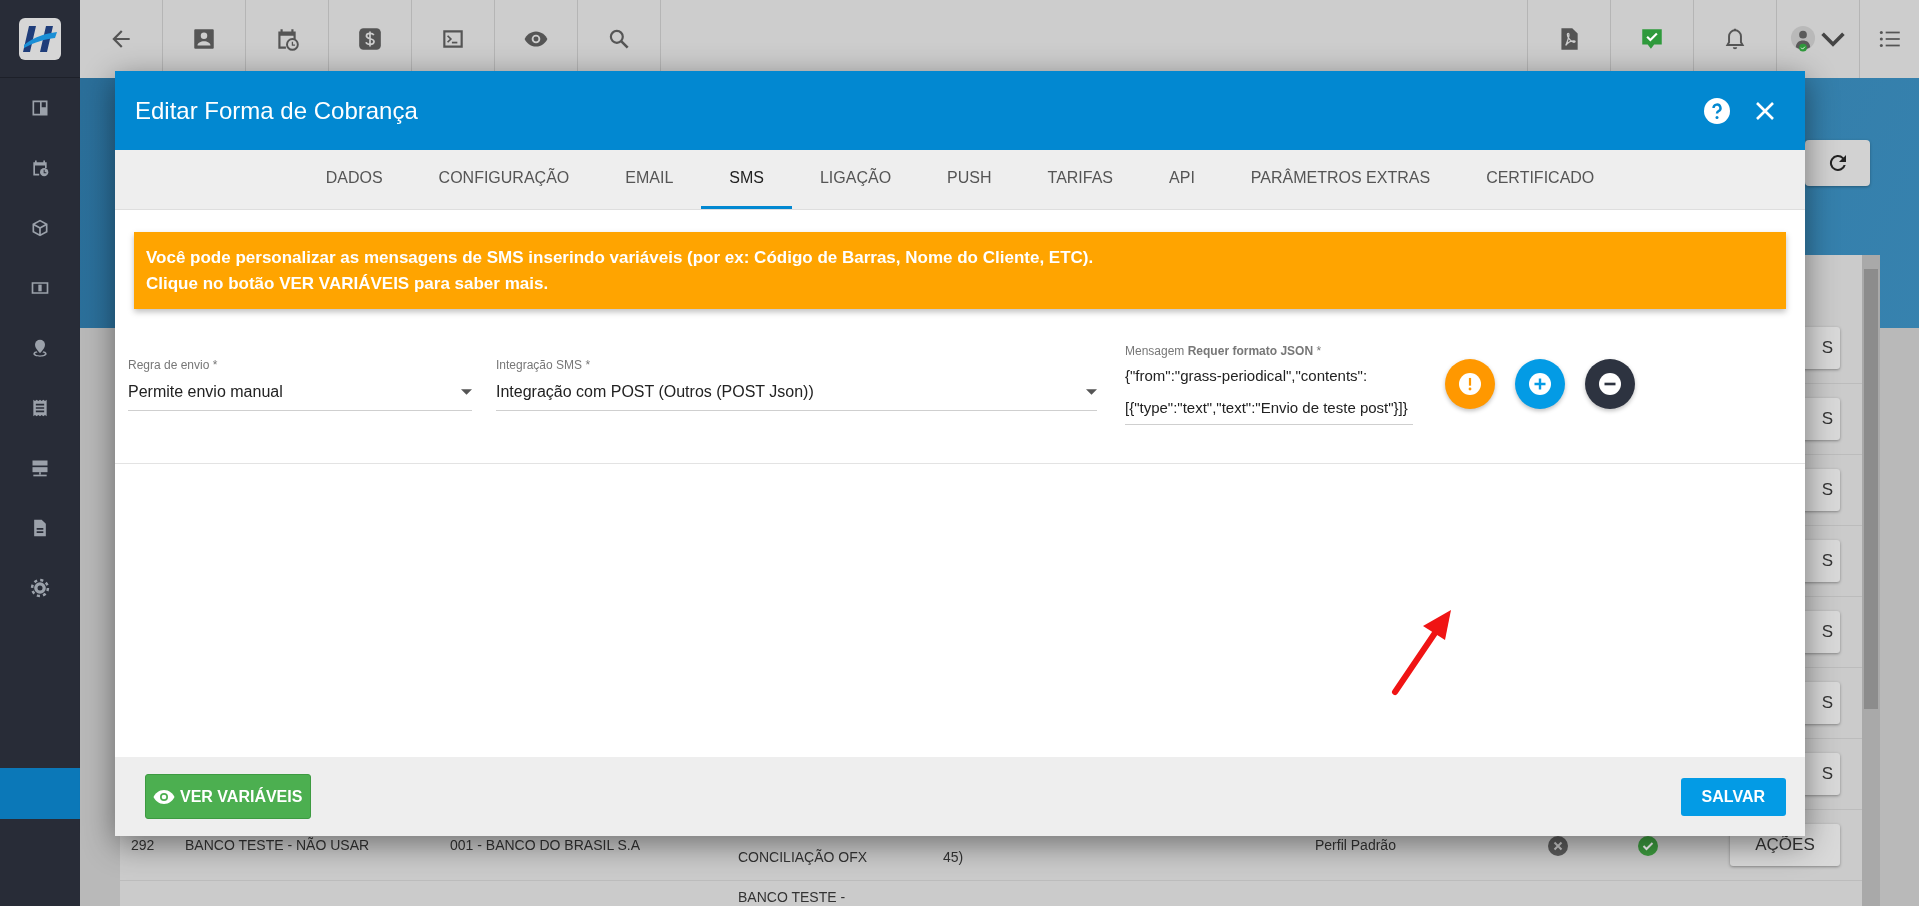  What do you see at coordinates (1765, 111) in the screenshot?
I see `close-icon` at bounding box center [1765, 111].